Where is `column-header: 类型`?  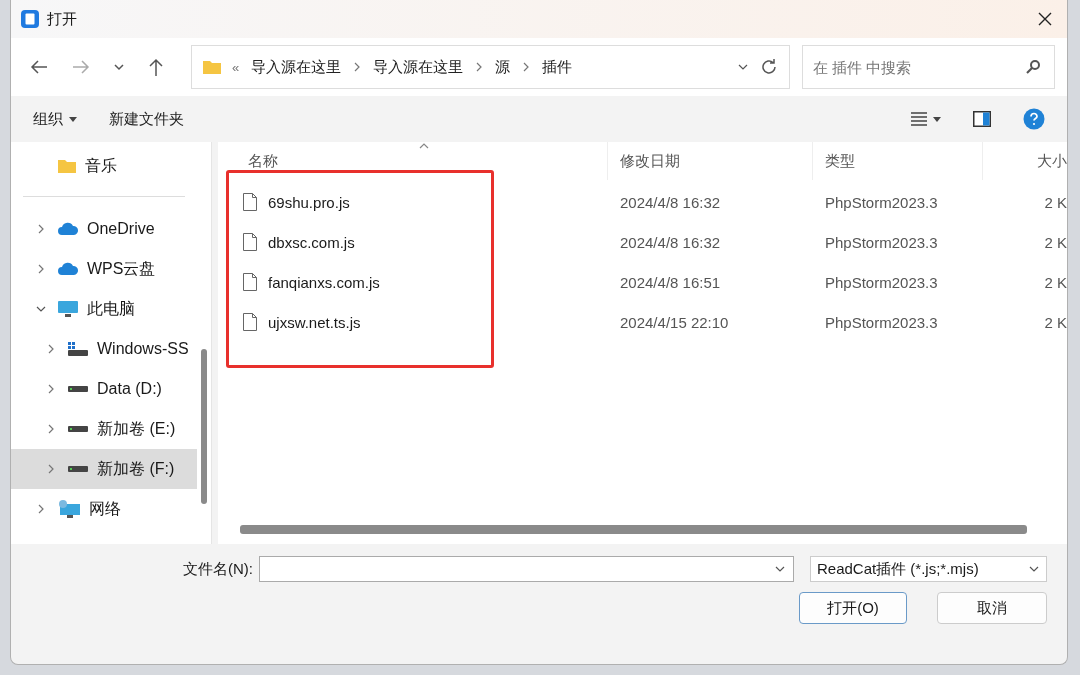
column-header: 类型 is located at coordinates (898, 161).